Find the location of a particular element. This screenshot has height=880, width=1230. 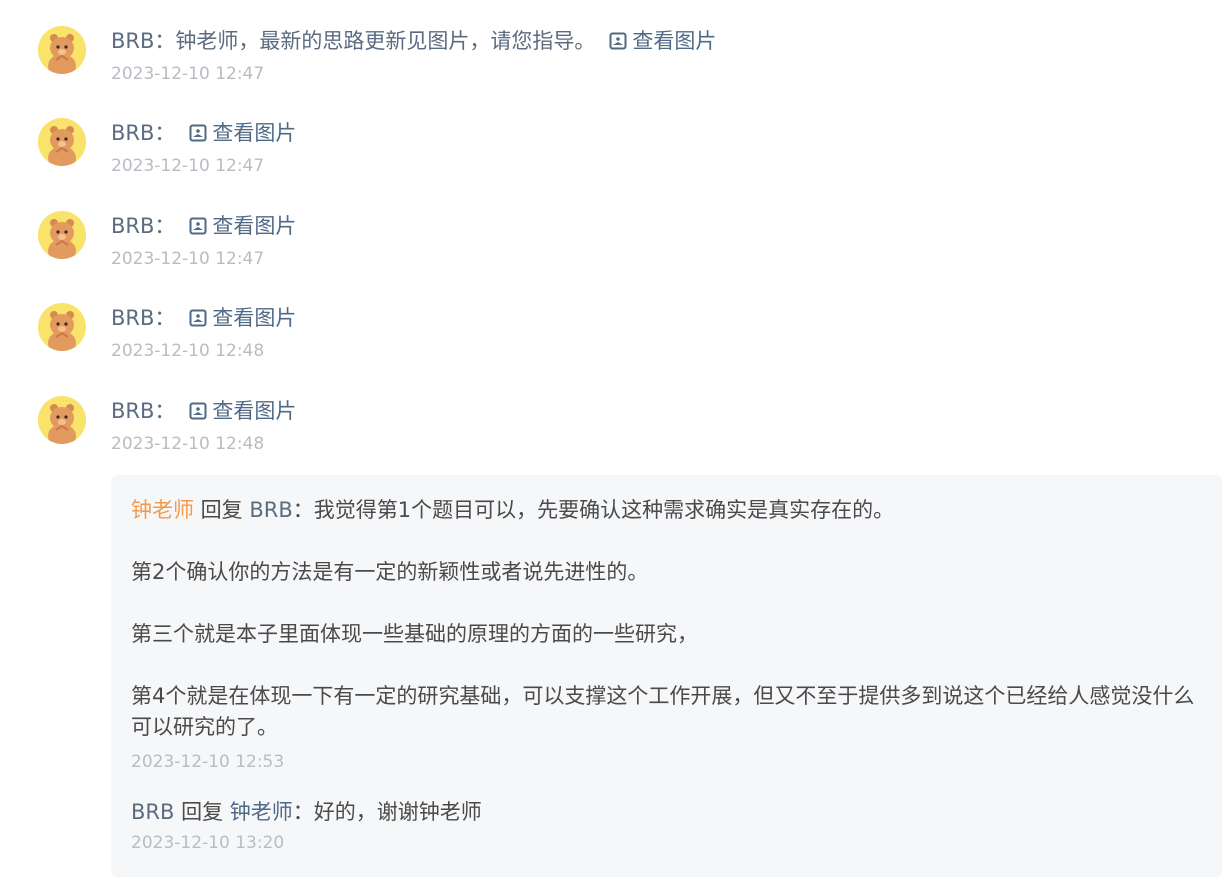

timestamp: 2023-12-10 12:53 is located at coordinates (208, 762).